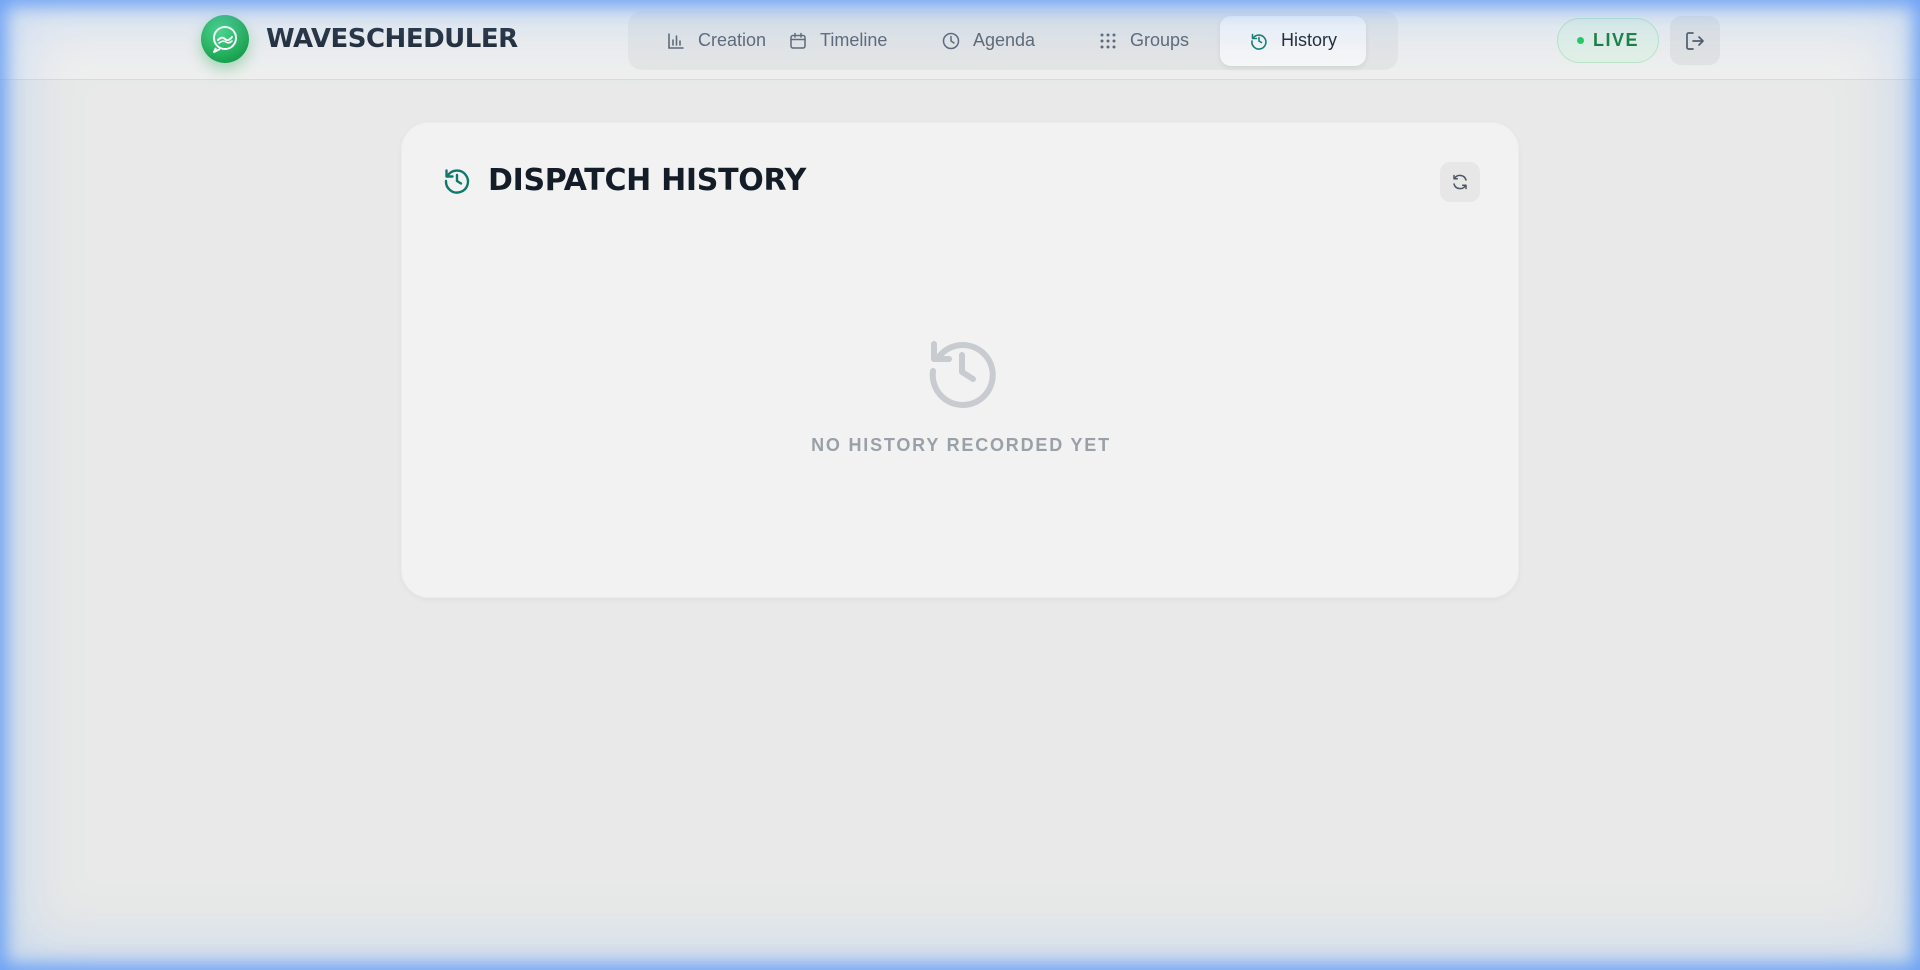 The width and height of the screenshot is (1920, 970). Describe the element at coordinates (951, 40) in the screenshot. I see `clock-icon` at that location.